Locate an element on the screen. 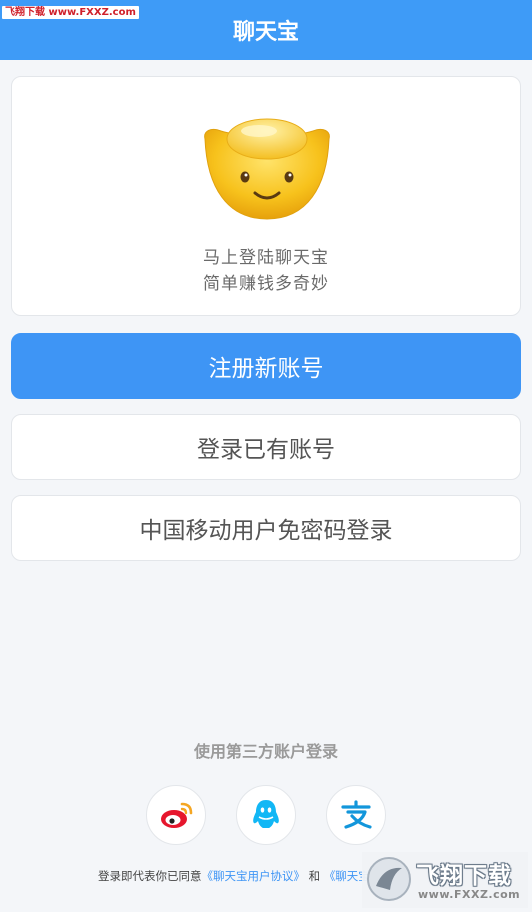  gold-ingot-smiley-icon is located at coordinates (267, 169).